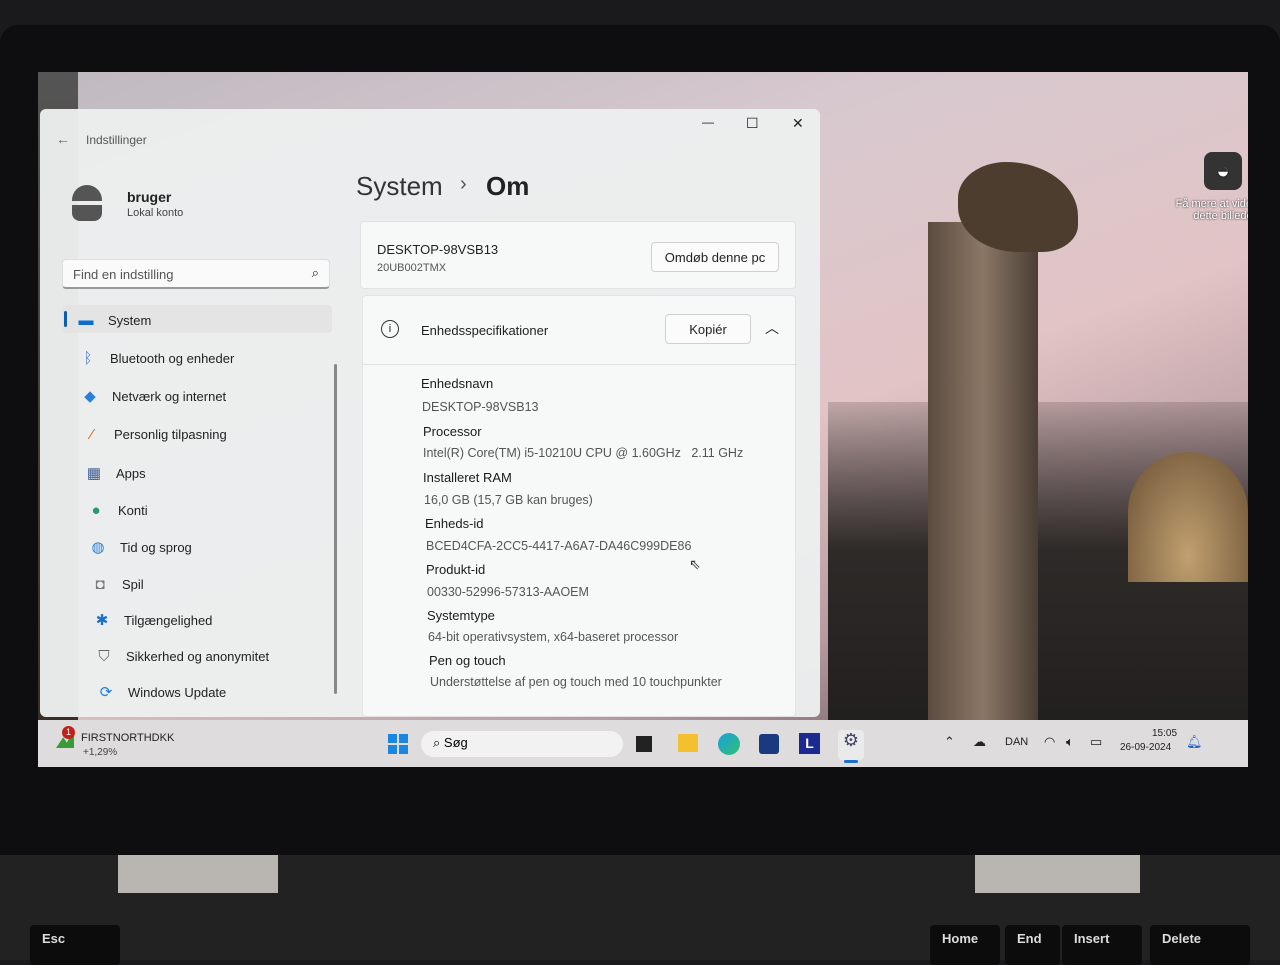  Describe the element at coordinates (456, 569) in the screenshot. I see `spec-label: Produkt-id` at that location.